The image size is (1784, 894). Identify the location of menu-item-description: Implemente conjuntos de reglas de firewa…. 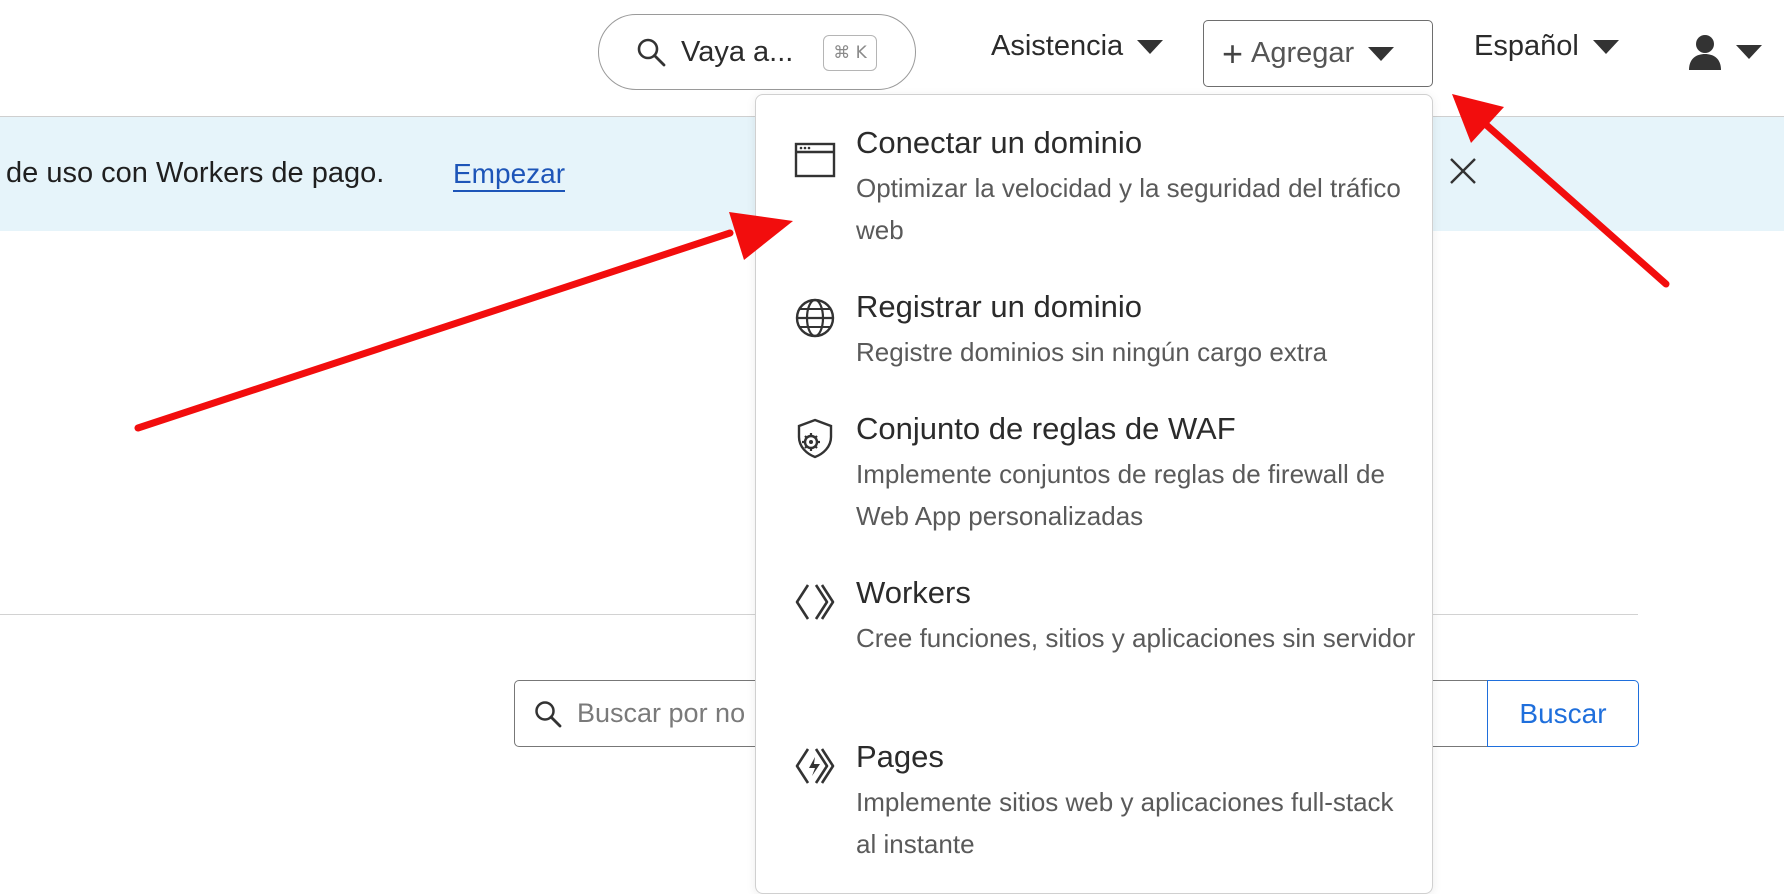
(1120, 495).